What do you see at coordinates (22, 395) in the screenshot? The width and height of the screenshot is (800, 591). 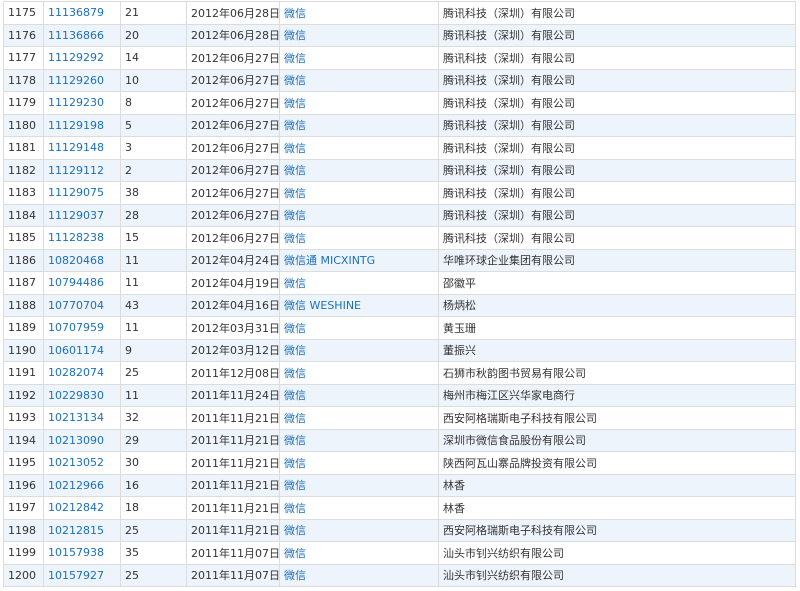 I see `row-number: 1192` at bounding box center [22, 395].